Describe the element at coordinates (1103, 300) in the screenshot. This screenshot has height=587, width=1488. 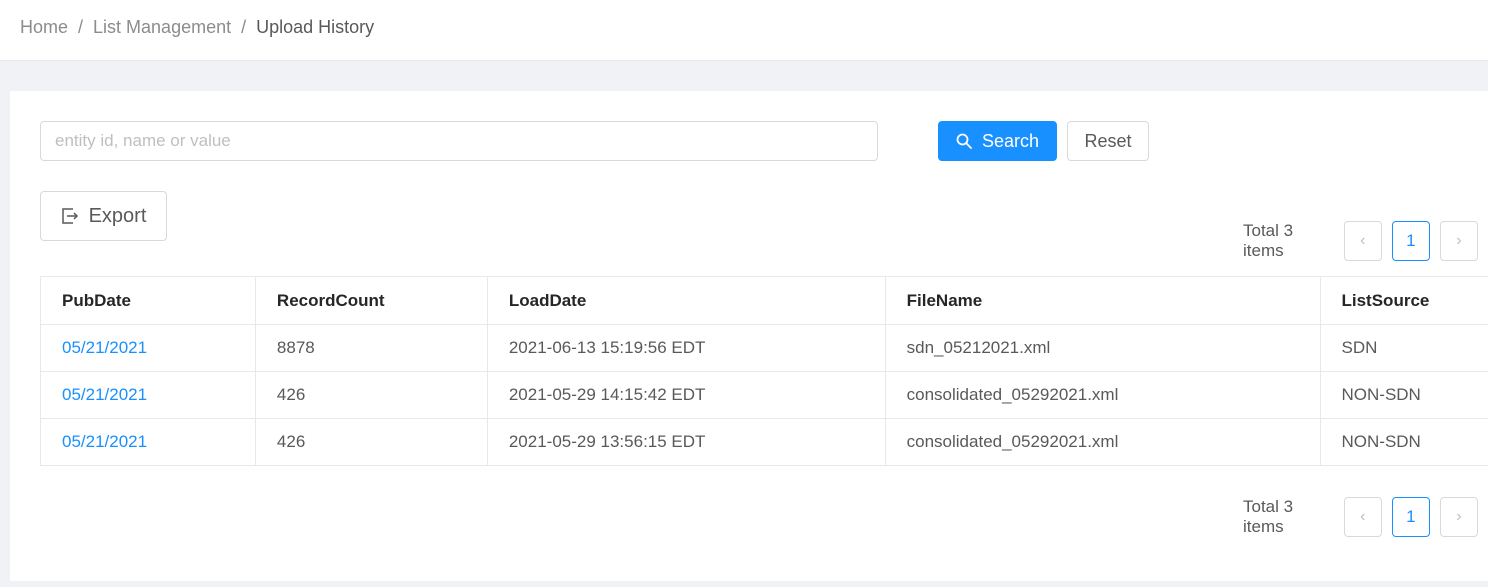
I see `column-header-filename: FileName` at that location.